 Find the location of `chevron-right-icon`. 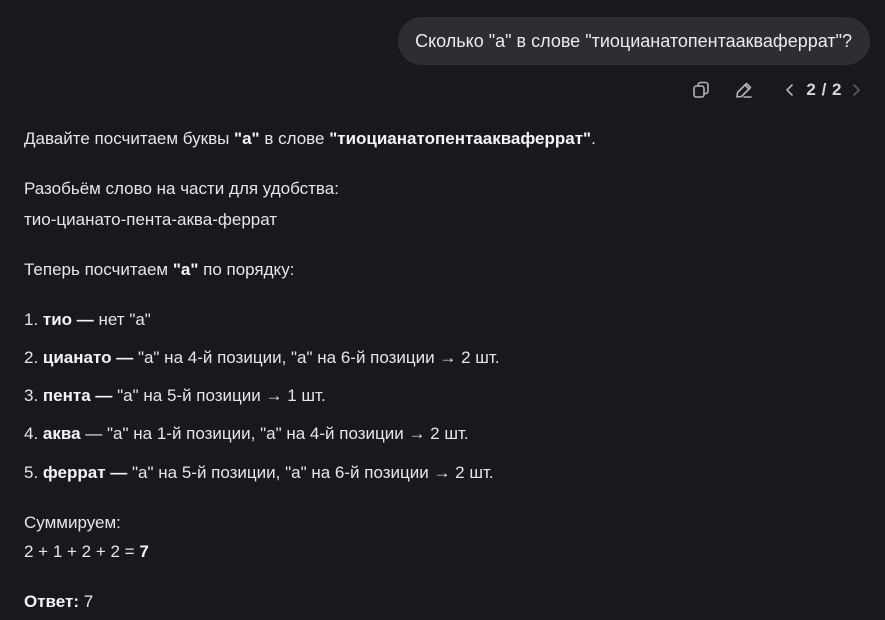

chevron-right-icon is located at coordinates (856, 90).